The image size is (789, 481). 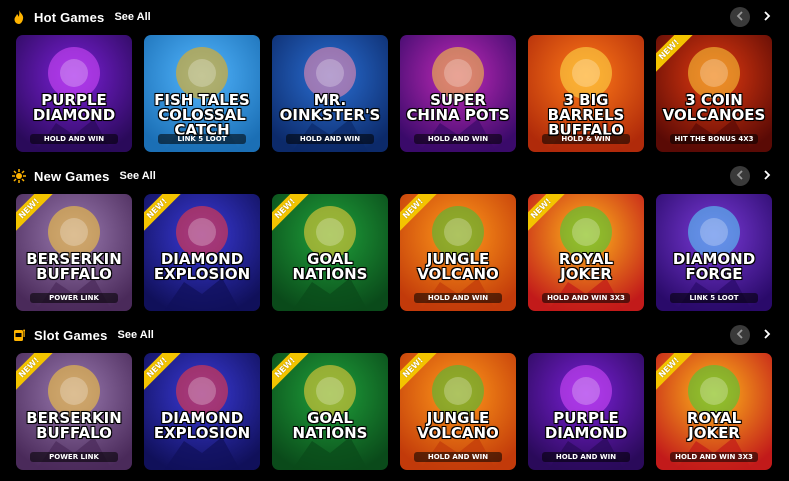 I want to click on game-card: Mr. Oinkster's Hold and Win, so click(x=330, y=93).